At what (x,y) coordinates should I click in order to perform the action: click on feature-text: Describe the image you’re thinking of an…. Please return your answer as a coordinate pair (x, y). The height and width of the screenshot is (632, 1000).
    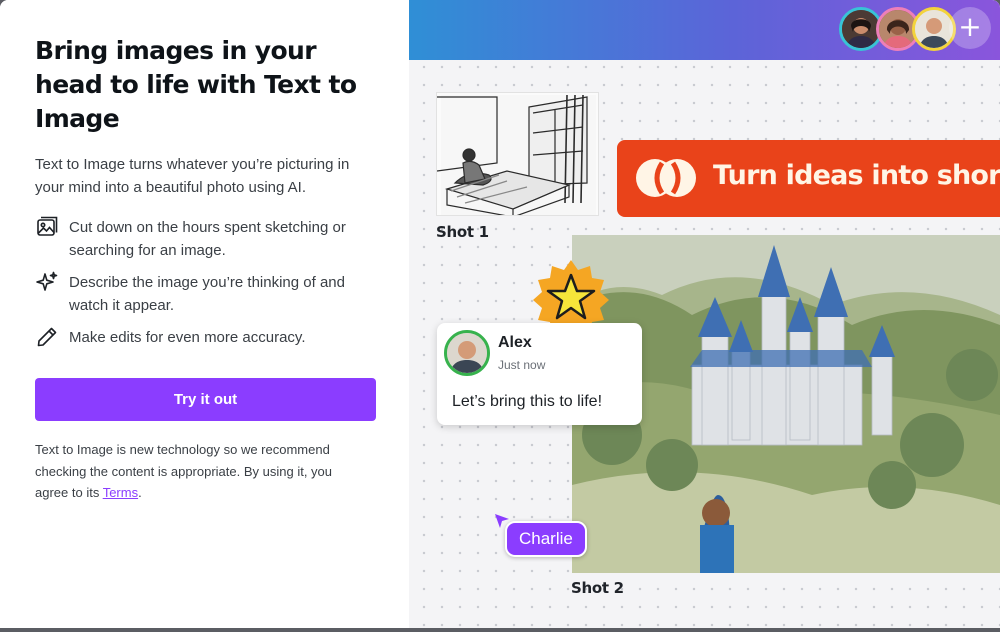
    Looking at the image, I should click on (207, 294).